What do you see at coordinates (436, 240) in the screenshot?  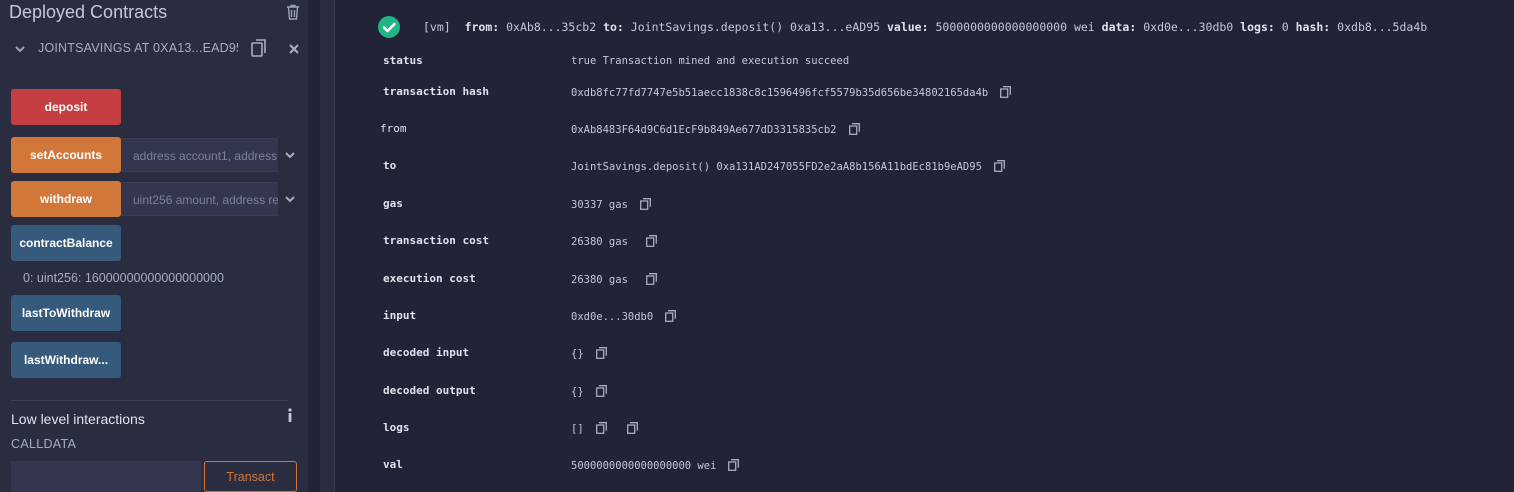 I see `transaction-cost-label: transaction cost` at bounding box center [436, 240].